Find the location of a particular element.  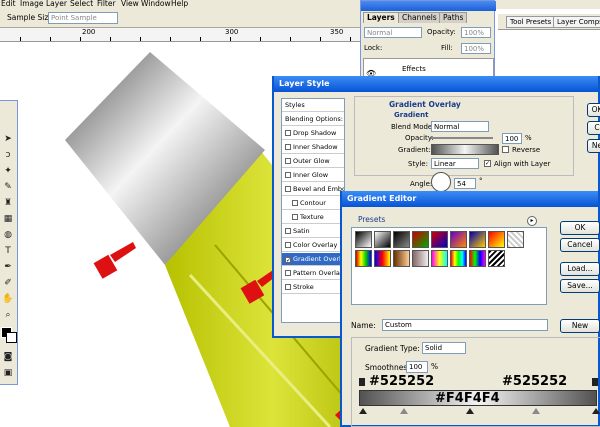

checkbox-checked: ✓ is located at coordinates (288, 260).